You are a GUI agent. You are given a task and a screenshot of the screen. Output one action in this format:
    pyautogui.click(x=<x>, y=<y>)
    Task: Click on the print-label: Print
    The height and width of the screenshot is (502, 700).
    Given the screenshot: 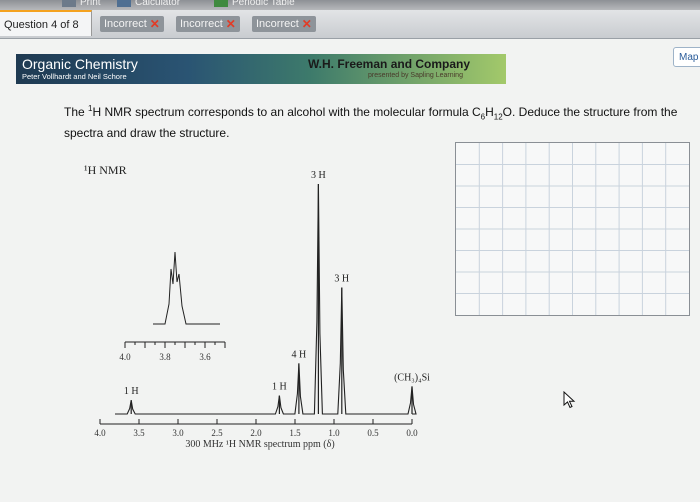 What is the action you would take?
    pyautogui.click(x=90, y=4)
    